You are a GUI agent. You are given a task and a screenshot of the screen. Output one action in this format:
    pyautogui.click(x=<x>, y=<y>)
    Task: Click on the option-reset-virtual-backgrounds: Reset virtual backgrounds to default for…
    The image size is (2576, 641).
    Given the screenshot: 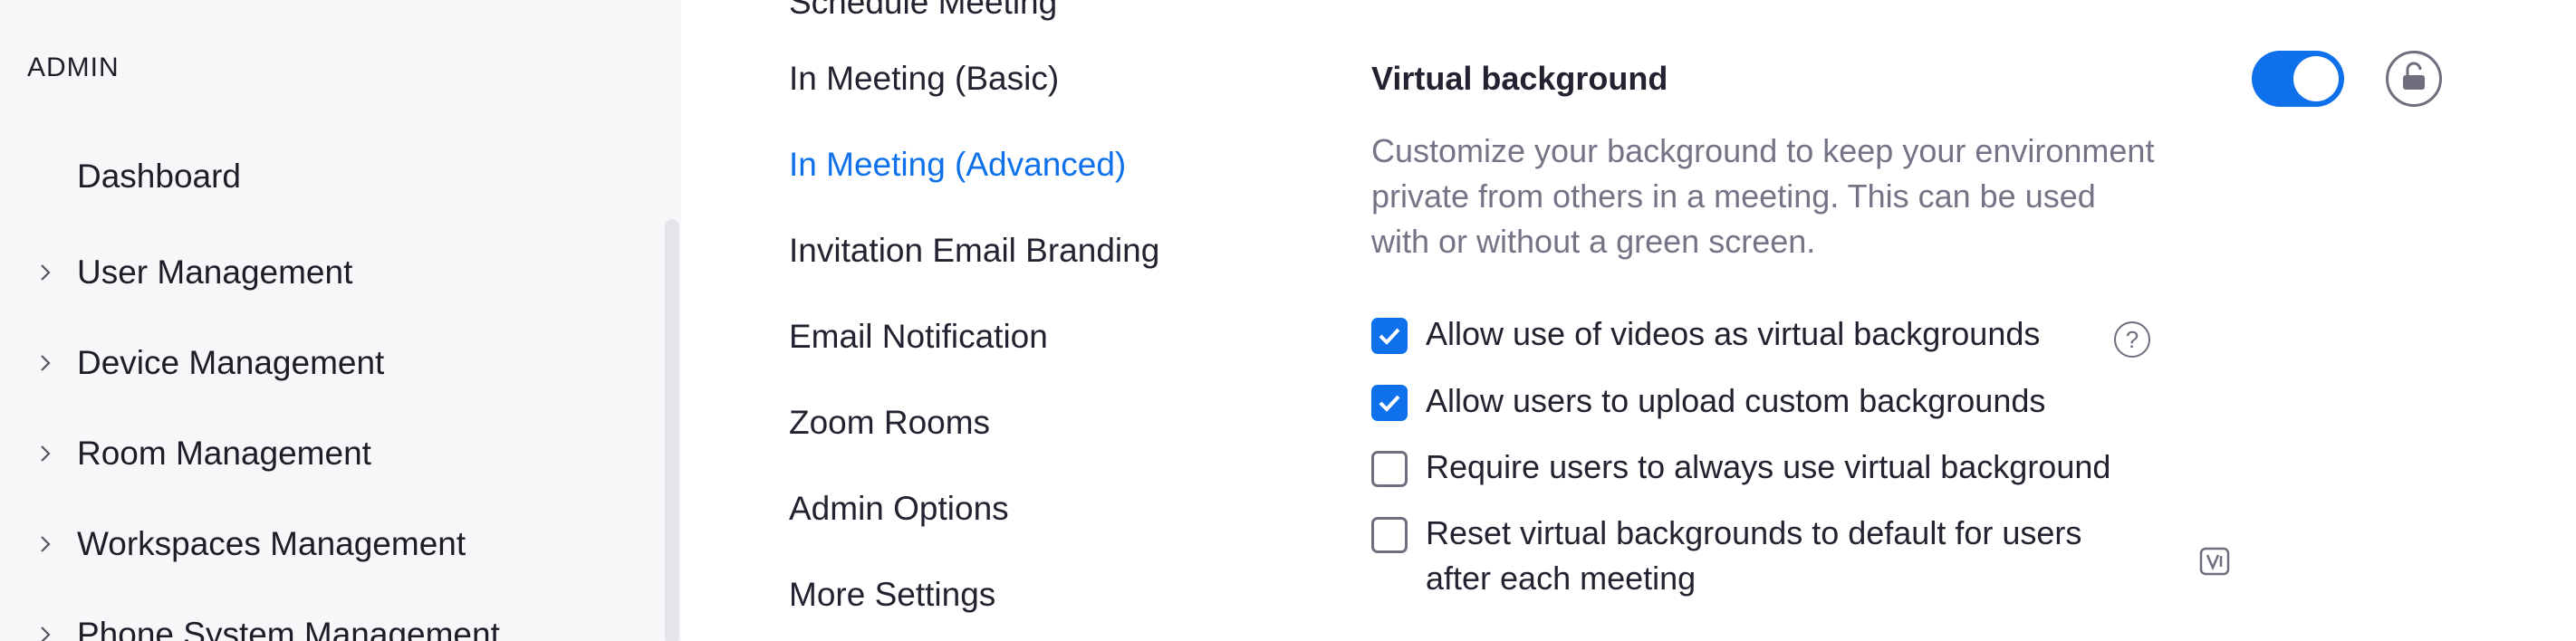 What is the action you would take?
    pyautogui.click(x=1726, y=557)
    